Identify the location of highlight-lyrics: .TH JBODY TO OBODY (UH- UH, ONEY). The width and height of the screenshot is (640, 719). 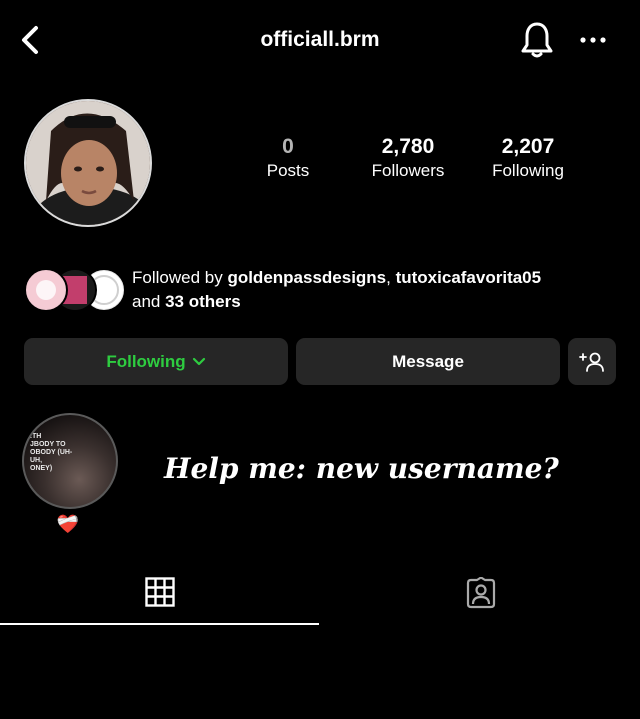
(51, 452).